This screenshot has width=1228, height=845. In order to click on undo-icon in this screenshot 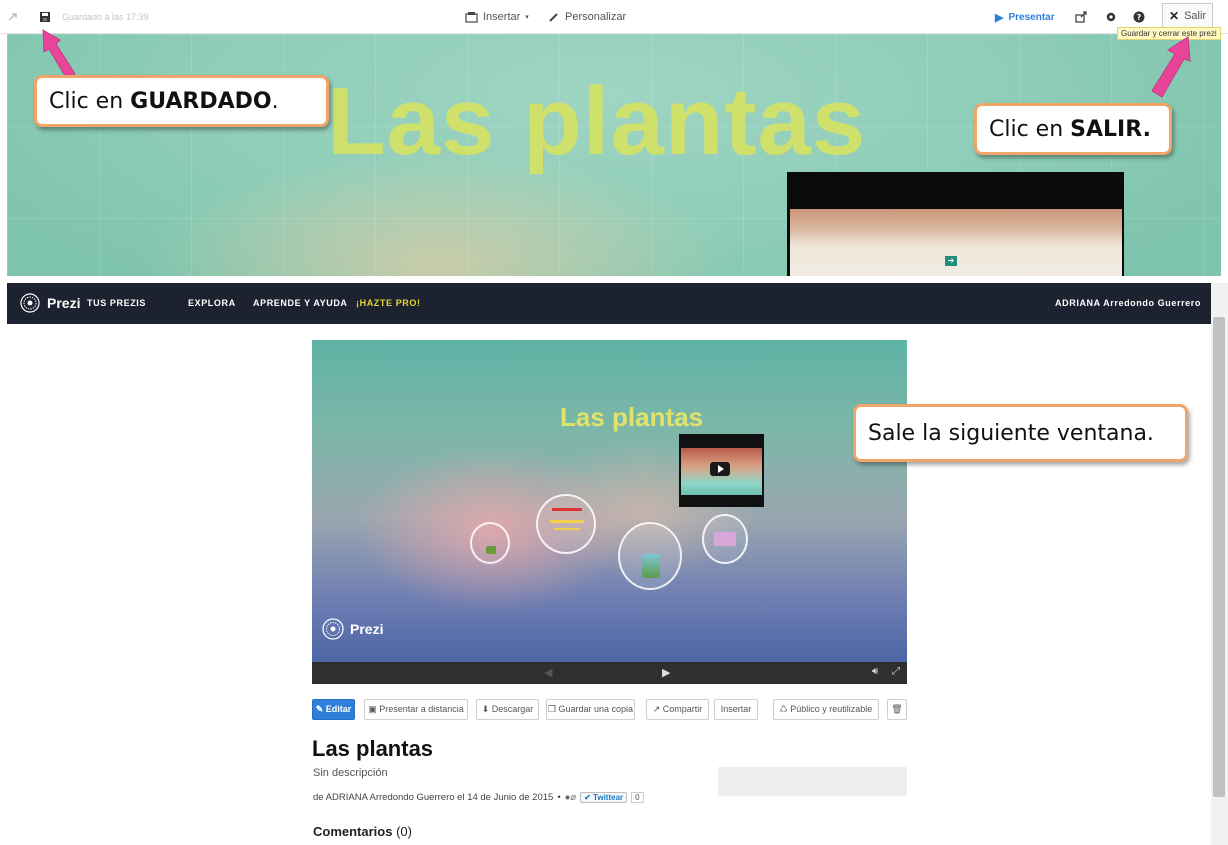, I will do `click(12, 17)`.